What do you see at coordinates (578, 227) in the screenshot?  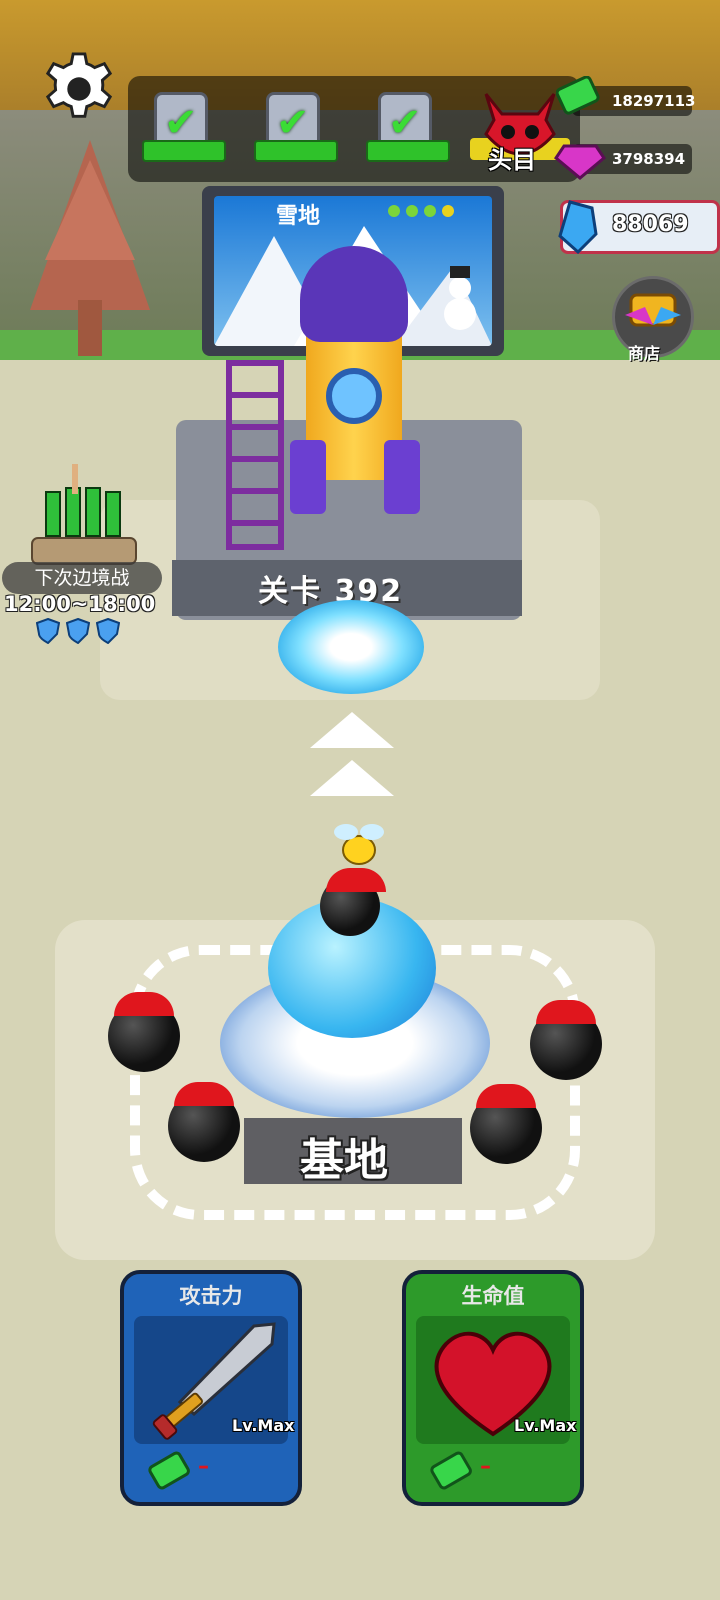 I see `crystal-icon` at bounding box center [578, 227].